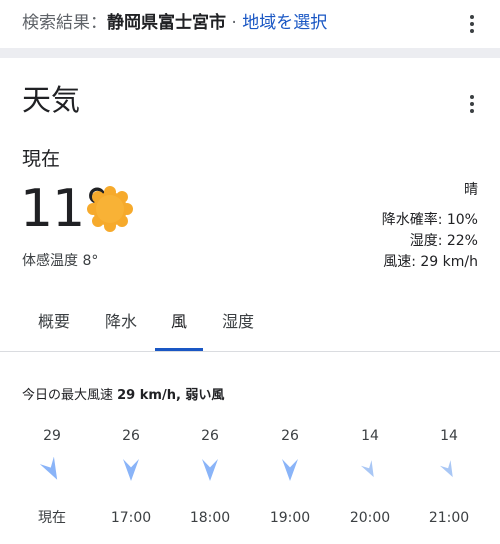 The width and height of the screenshot is (500, 544). Describe the element at coordinates (238, 326) in the screenshot. I see `tab-humidity: 湿度` at that location.